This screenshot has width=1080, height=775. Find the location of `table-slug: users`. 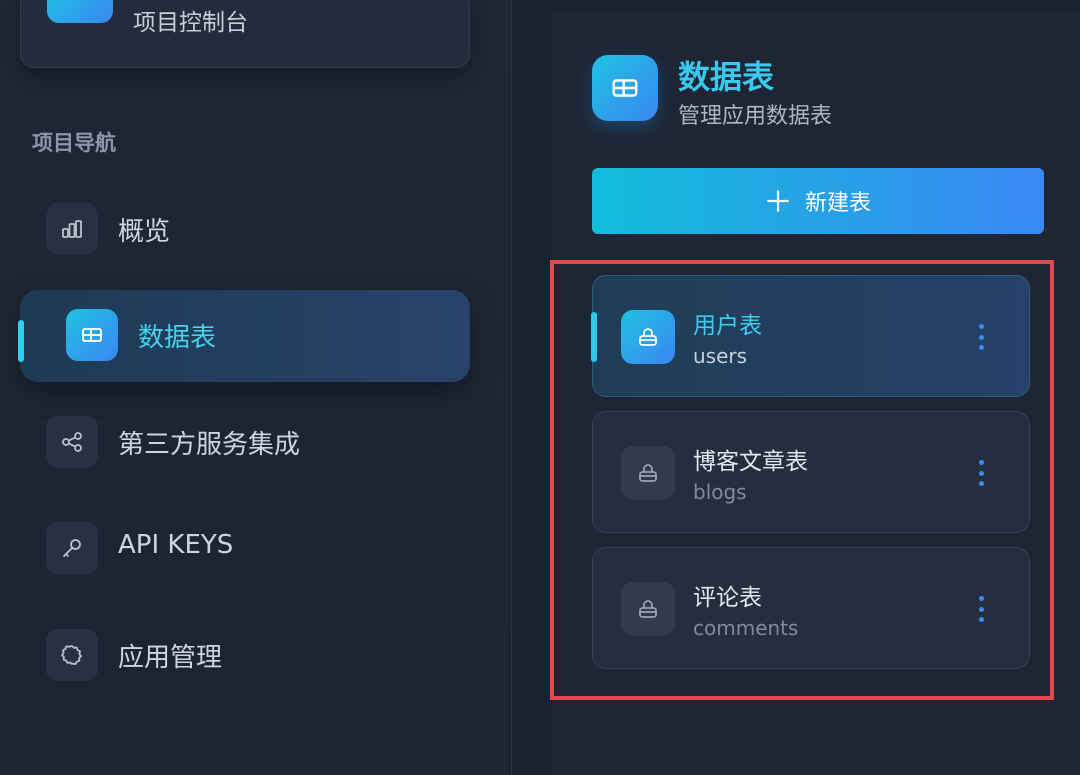

table-slug: users is located at coordinates (720, 356).